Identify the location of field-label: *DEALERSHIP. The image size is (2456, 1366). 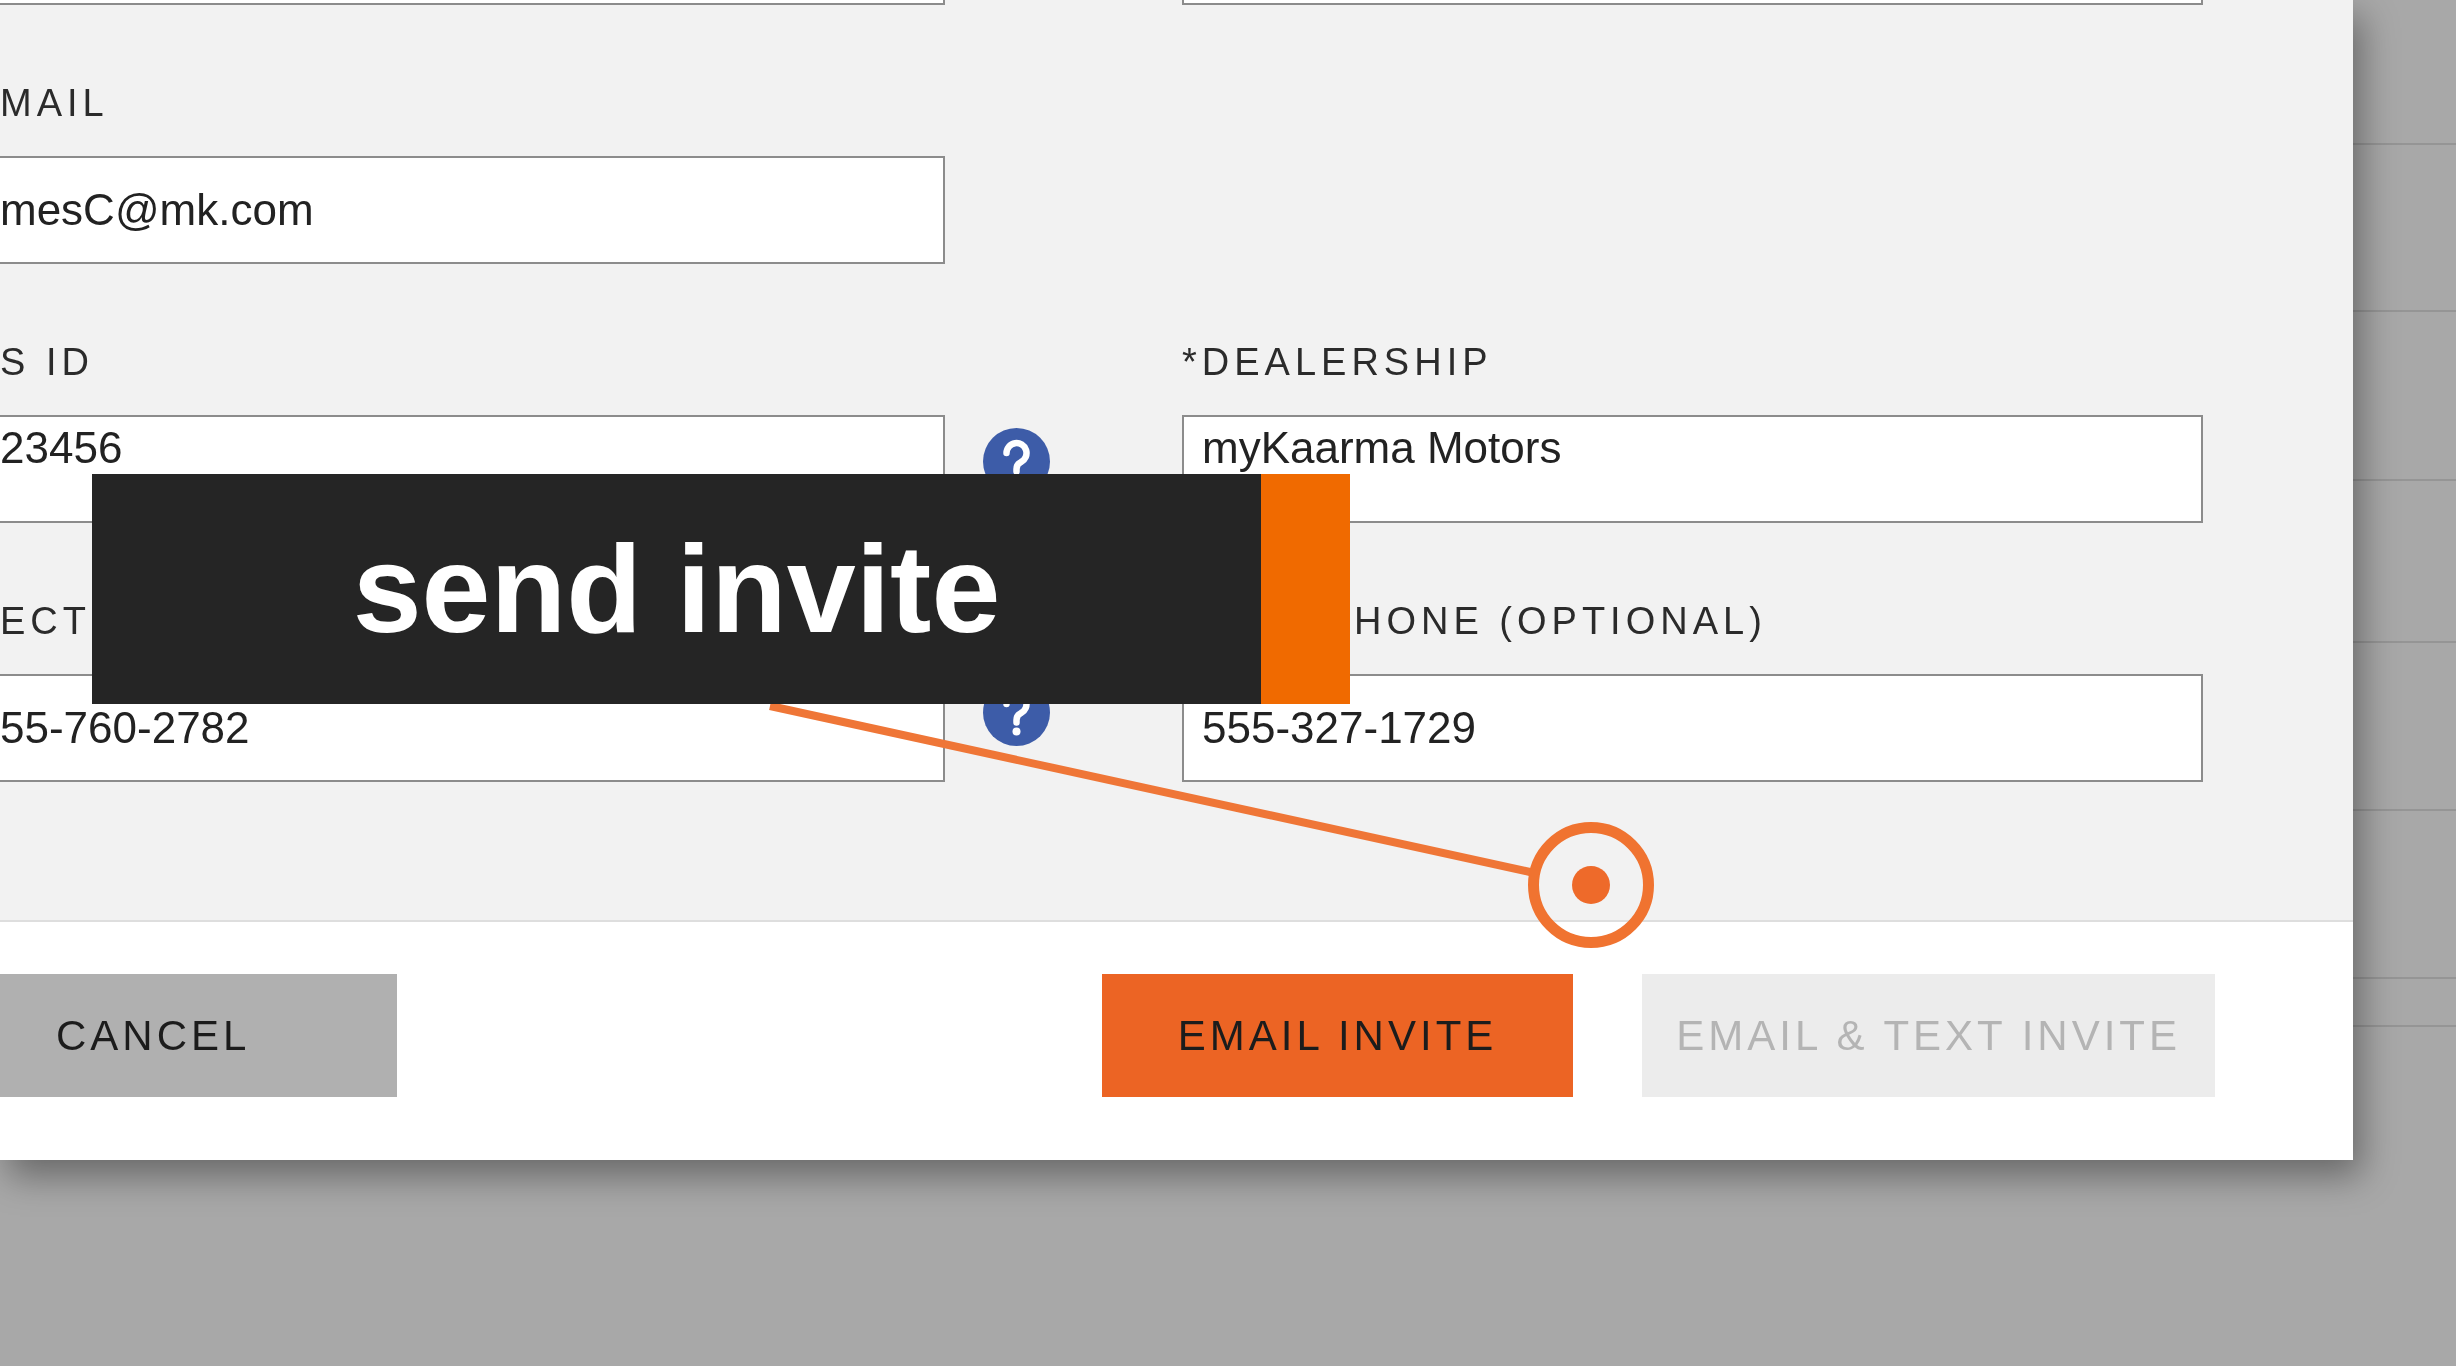
(1337, 362).